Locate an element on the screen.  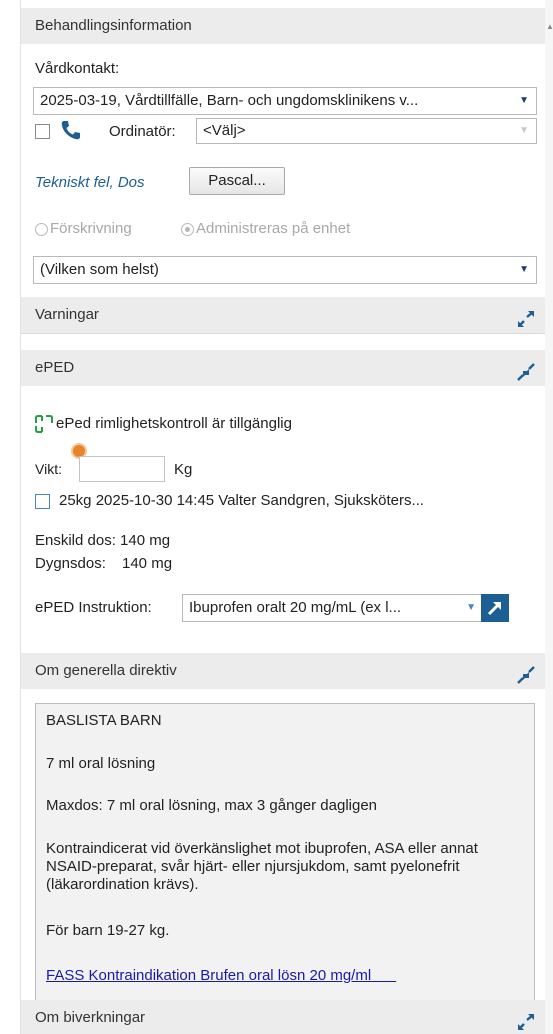
eped-rimlighet-text: ePed rimlighetskontroll är tillgänglig is located at coordinates (174, 423).